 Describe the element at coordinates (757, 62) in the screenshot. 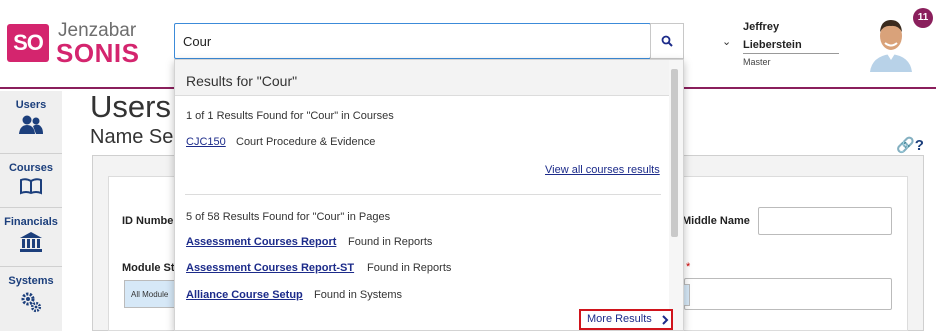

I see `user-role: Master` at that location.